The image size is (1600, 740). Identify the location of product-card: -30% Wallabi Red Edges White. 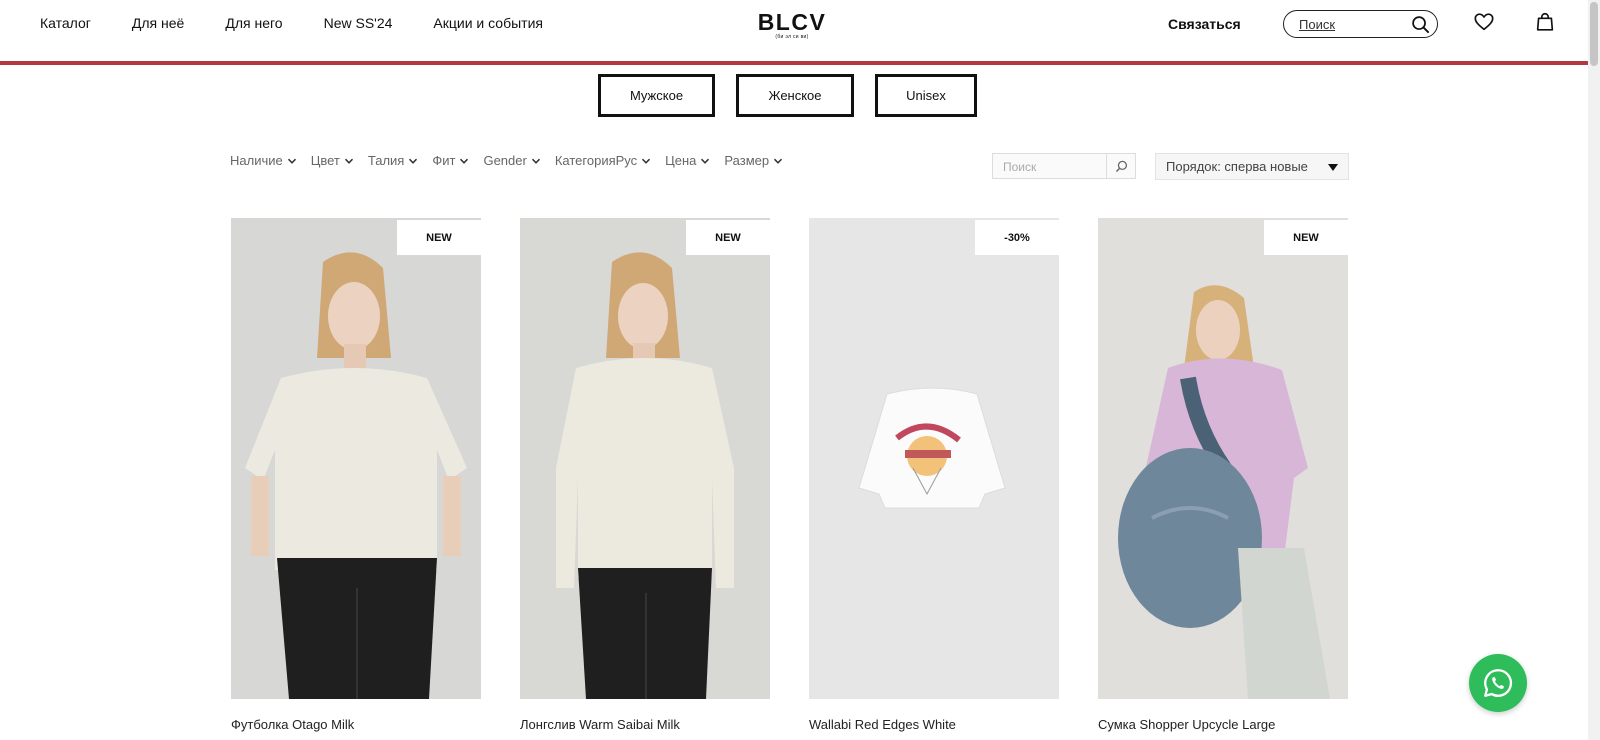
(934, 475).